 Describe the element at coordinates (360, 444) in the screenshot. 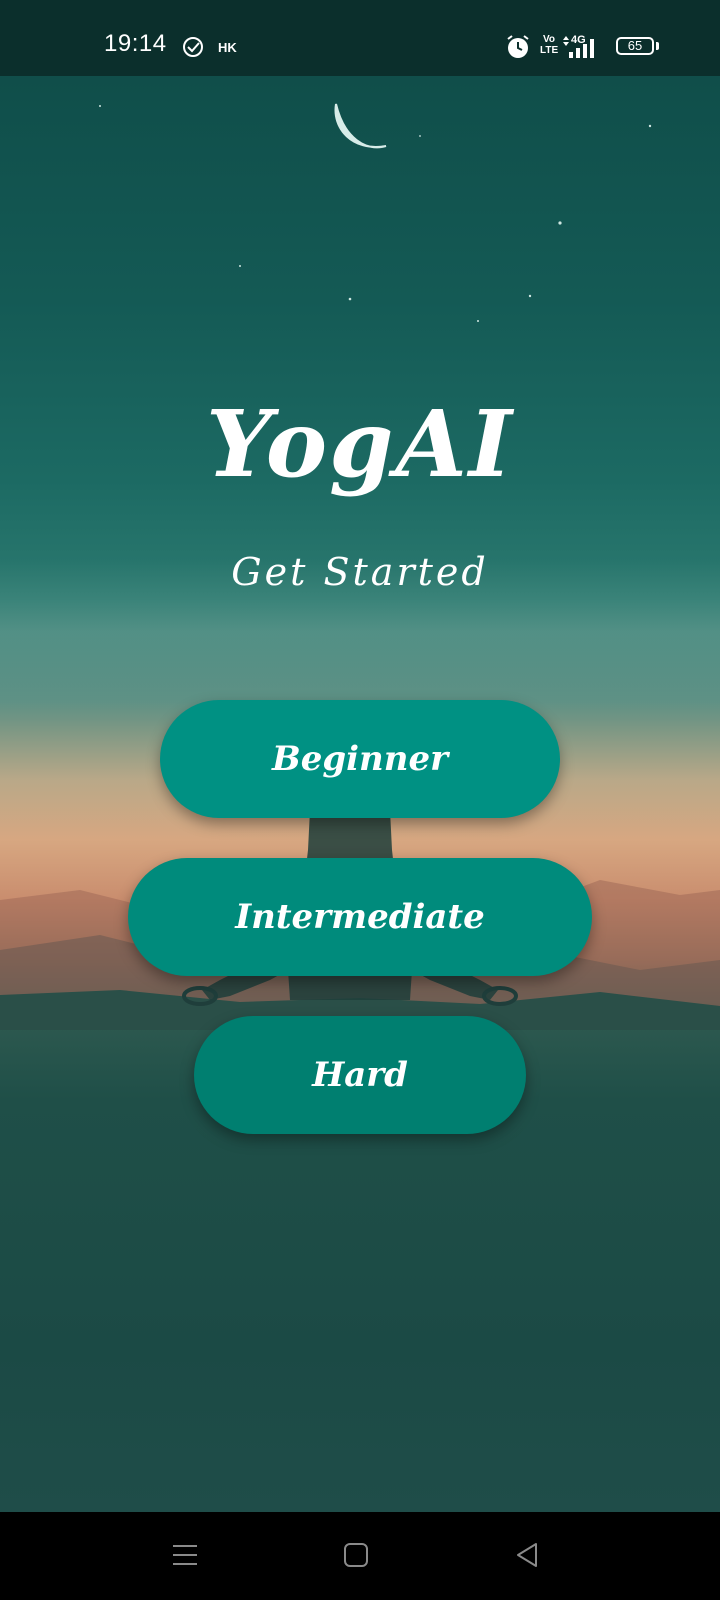

I see `app-title: YogAI` at that location.